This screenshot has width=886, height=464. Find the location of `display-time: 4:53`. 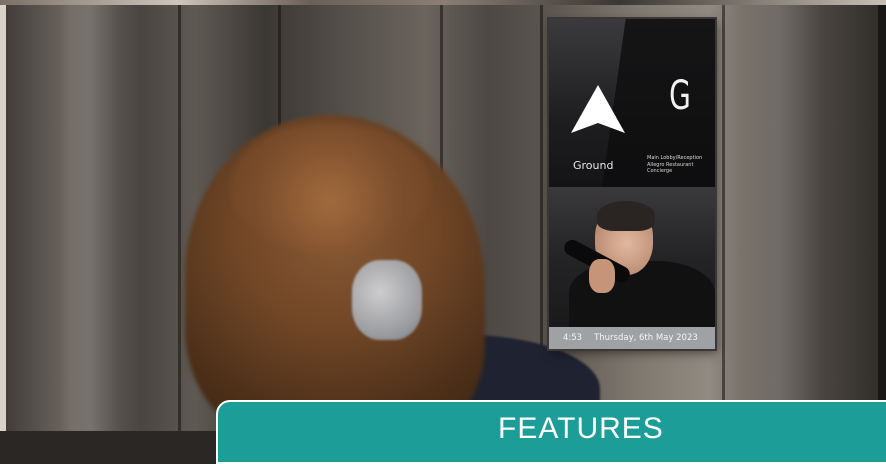

display-time: 4:53 is located at coordinates (573, 338).